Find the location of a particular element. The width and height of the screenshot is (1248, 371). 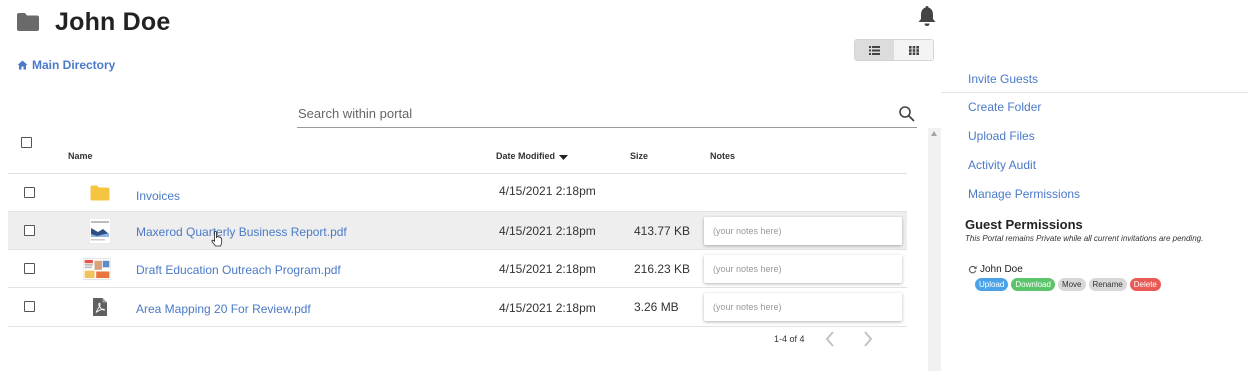

next-page-button is located at coordinates (868, 339).